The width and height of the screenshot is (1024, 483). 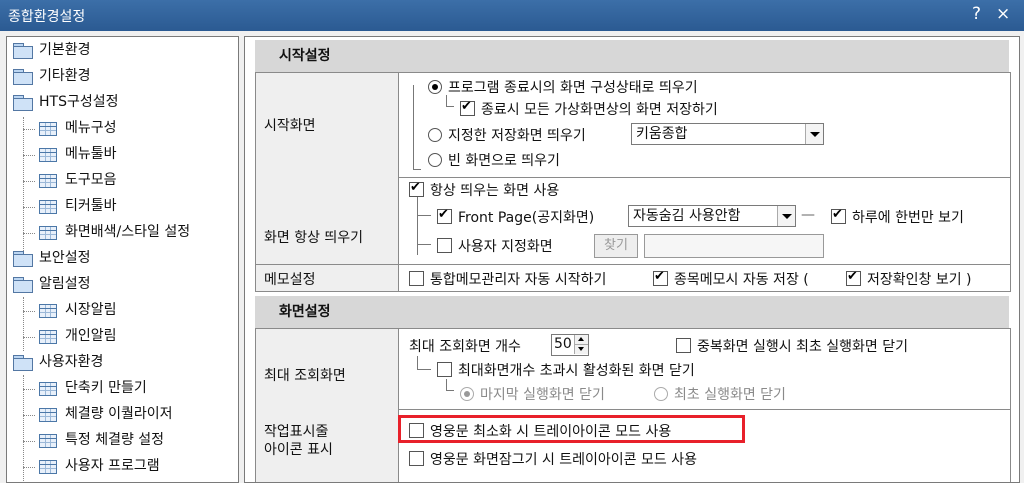 I want to click on tree-item-shortcuts: 단축키 만들기, so click(x=121, y=388).